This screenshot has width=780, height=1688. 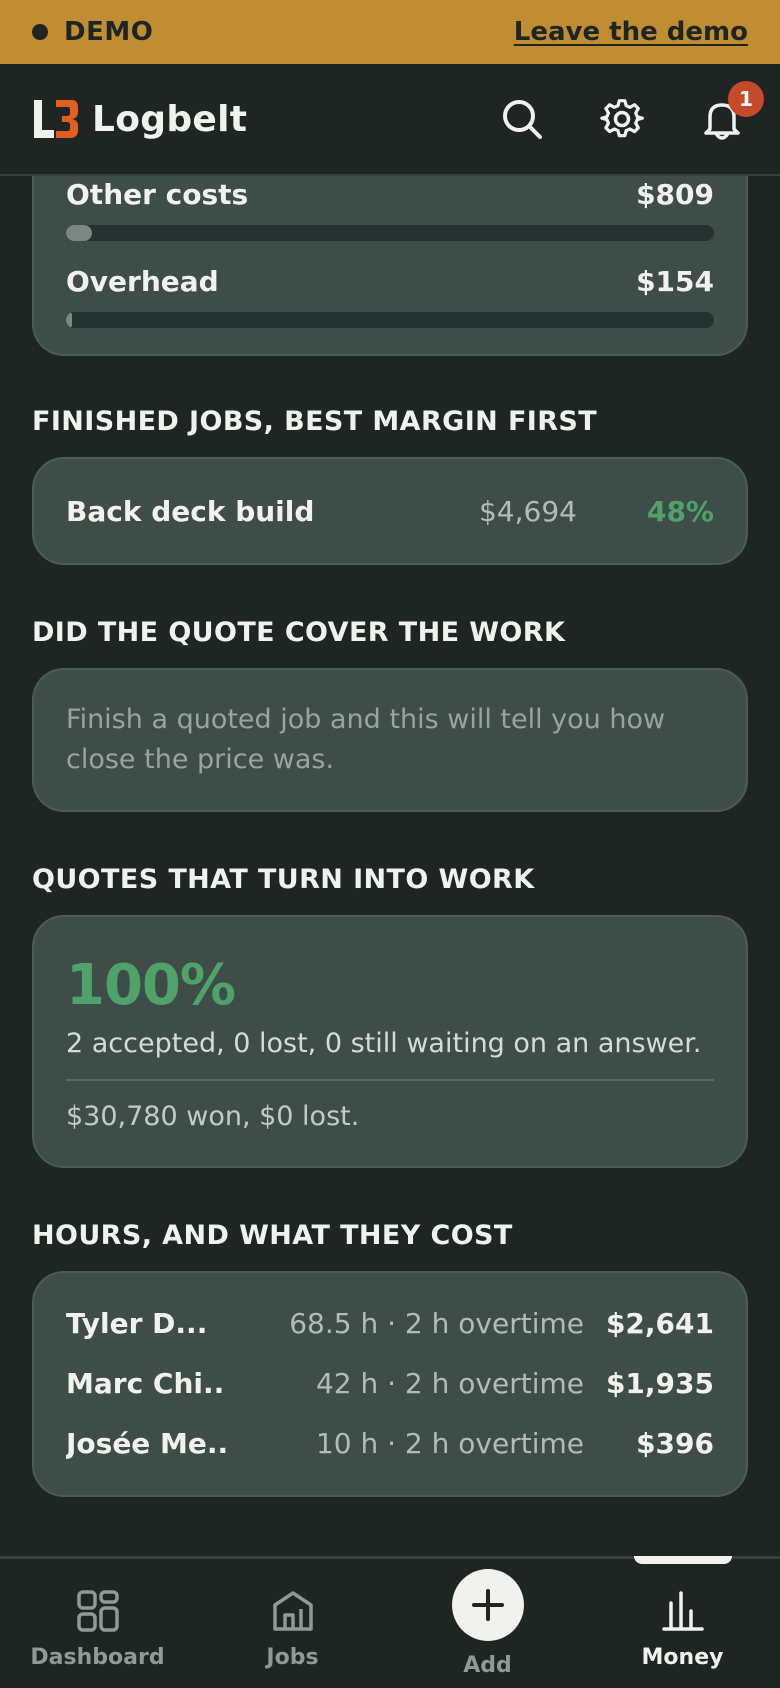 I want to click on logbelt-logo-icon, so click(x=56, y=119).